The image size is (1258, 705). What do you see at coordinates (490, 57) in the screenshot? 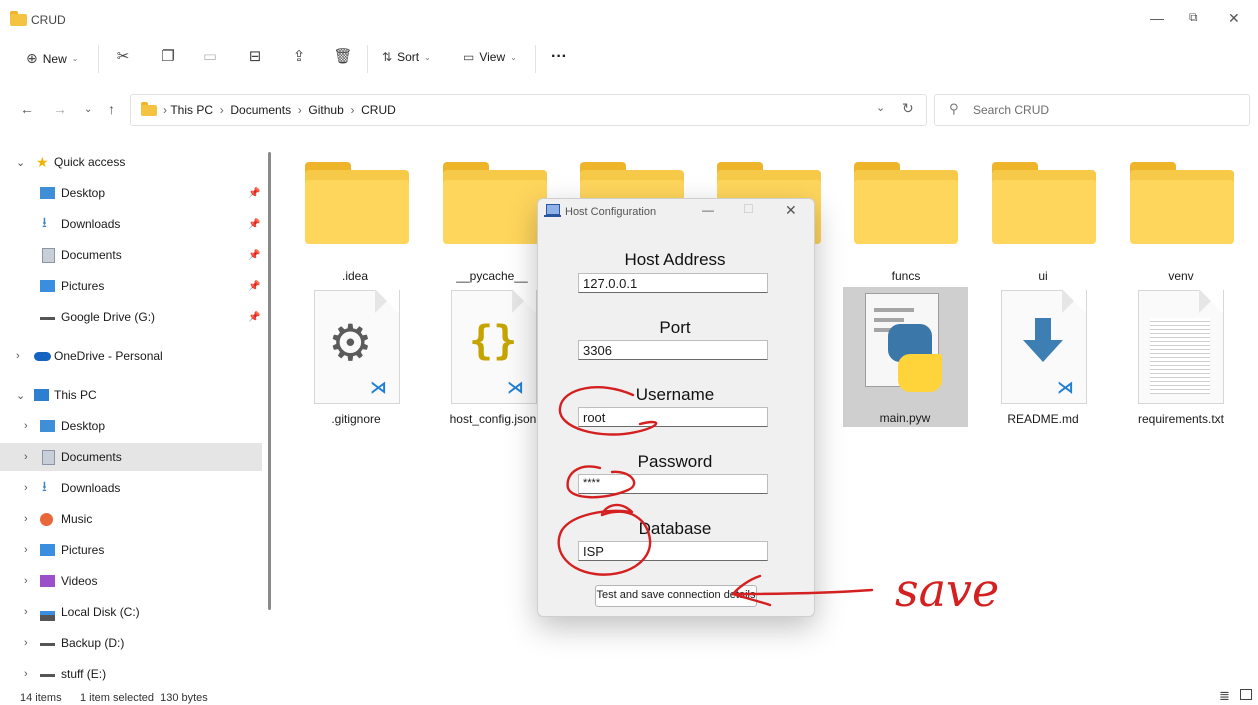
I see `view-button: ▭ View ⌄` at bounding box center [490, 57].